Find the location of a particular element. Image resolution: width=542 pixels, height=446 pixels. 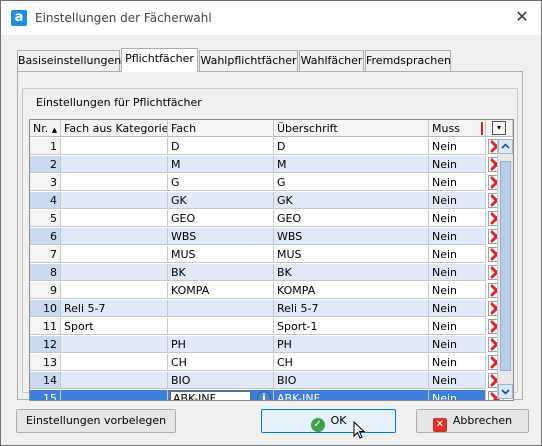

cell-ueberschrift: GK is located at coordinates (351, 200).